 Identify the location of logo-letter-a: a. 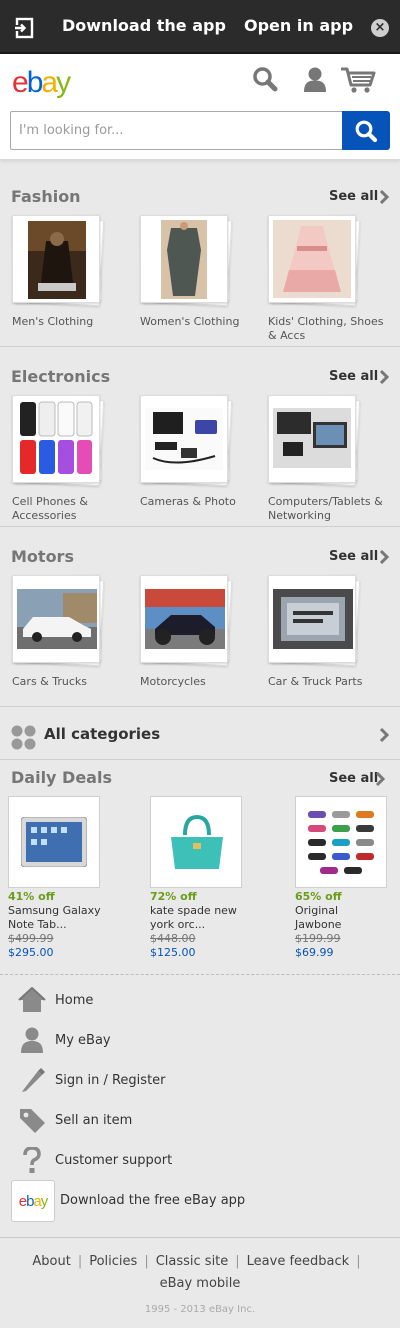
(49, 82).